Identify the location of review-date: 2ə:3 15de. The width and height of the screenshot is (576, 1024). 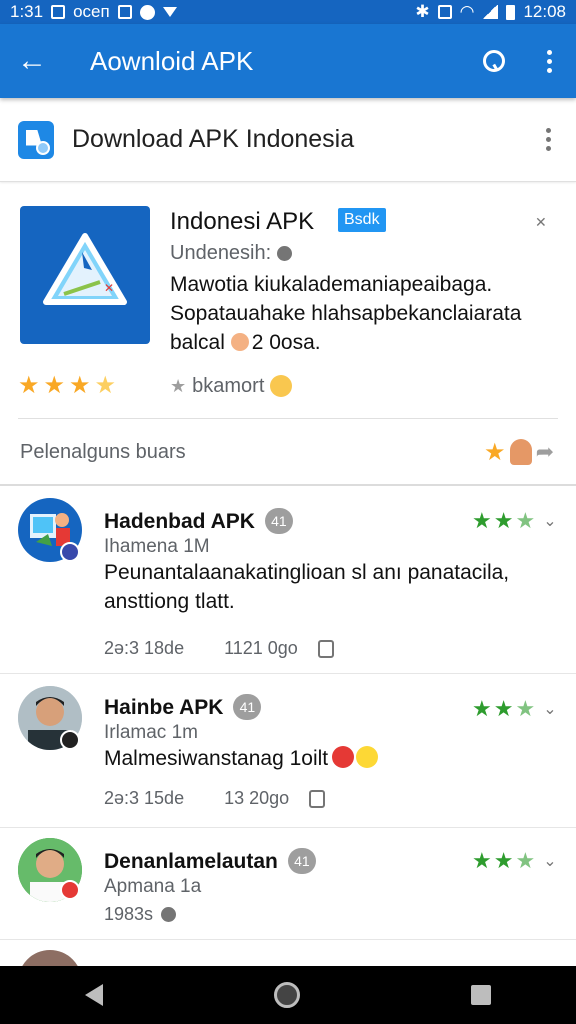
(144, 798).